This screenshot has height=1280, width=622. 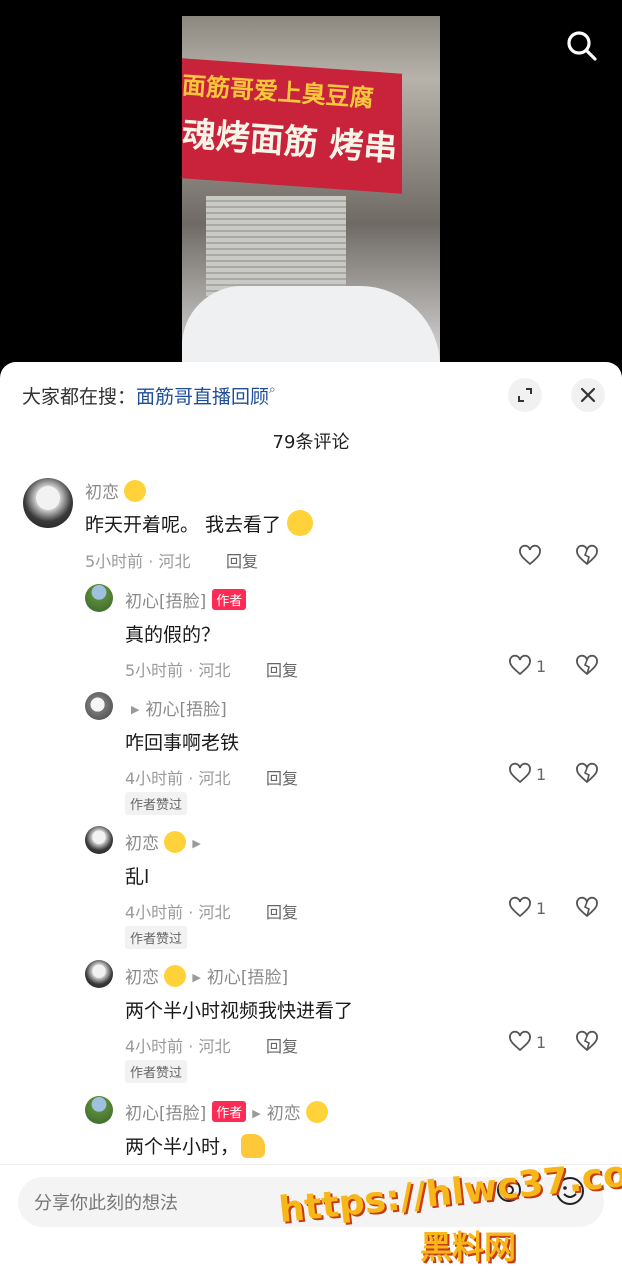 I want to click on comment-author: 初恋 ▶ 初心[捂脸], so click(x=206, y=975).